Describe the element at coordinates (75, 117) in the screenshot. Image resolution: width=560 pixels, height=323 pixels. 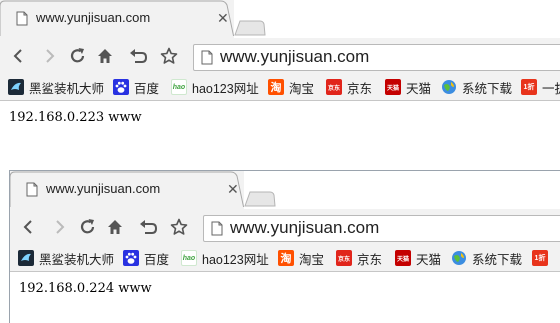
I see `page-body-text: 192.168.0.223 www` at that location.